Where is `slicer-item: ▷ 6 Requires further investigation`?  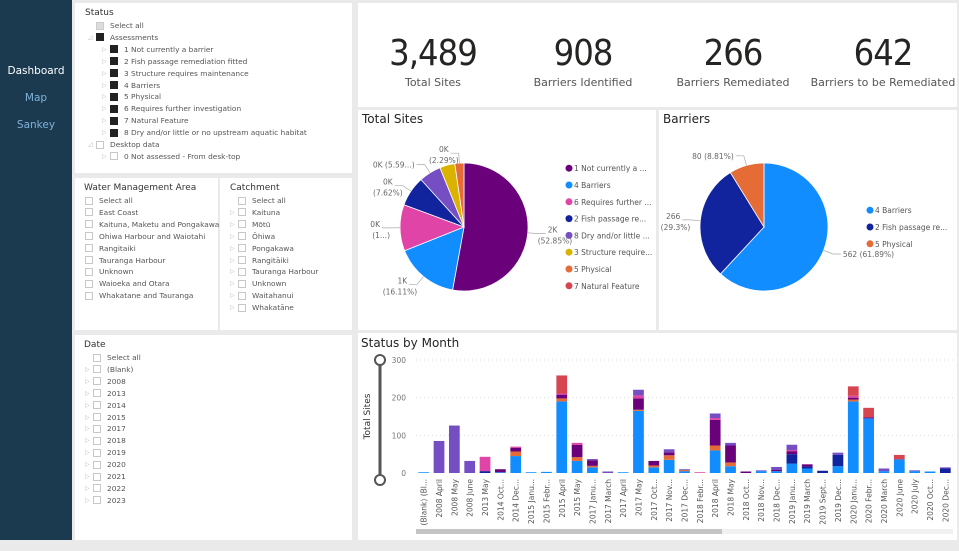 slicer-item: ▷ 6 Requires further investigation is located at coordinates (171, 108).